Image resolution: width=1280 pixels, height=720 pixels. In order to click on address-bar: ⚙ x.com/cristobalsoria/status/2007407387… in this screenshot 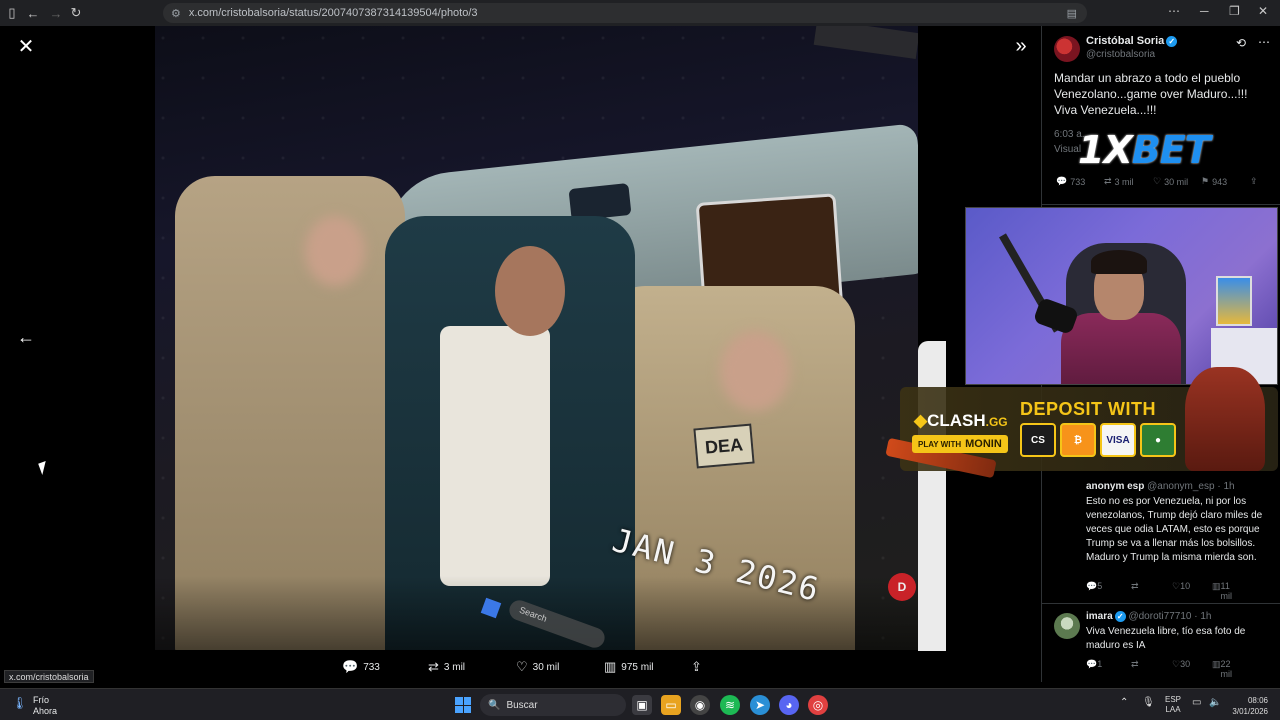, I will do `click(625, 13)`.